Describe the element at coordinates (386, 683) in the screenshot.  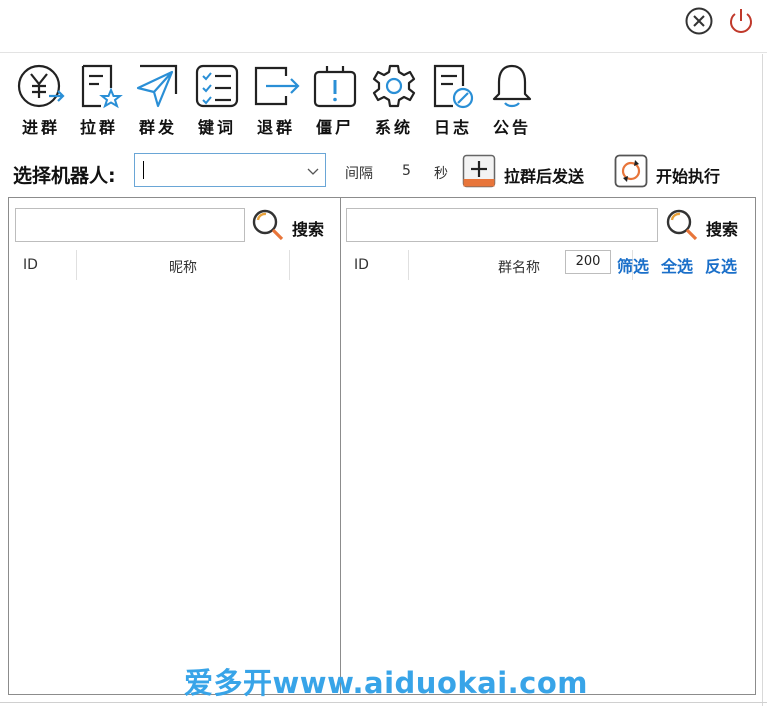
I see `watermark: 爱多开www.aiduokai.com` at that location.